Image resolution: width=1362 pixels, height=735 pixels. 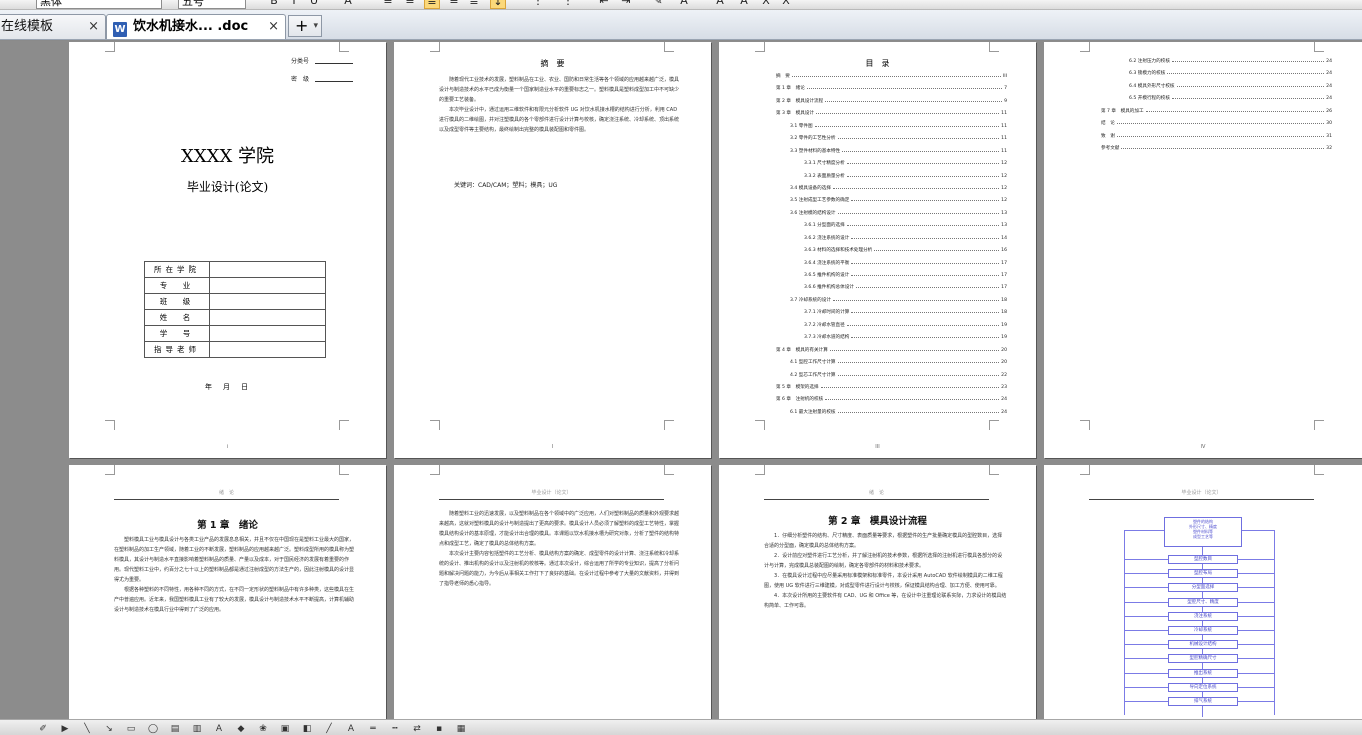 What do you see at coordinates (87, 729) in the screenshot?
I see `line-icon: ╲` at bounding box center [87, 729].